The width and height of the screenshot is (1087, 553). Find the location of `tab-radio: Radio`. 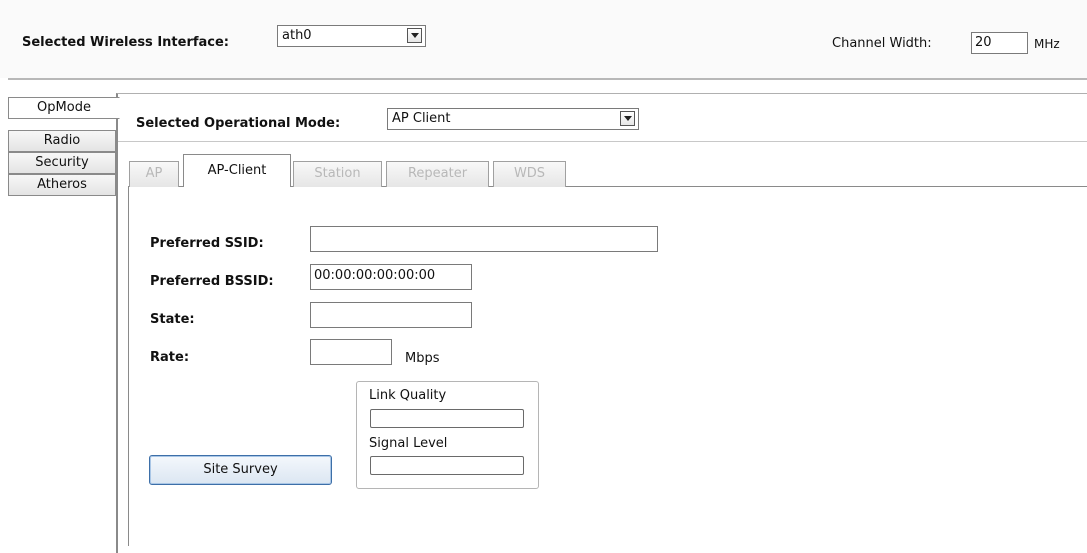

tab-radio: Radio is located at coordinates (62, 141).